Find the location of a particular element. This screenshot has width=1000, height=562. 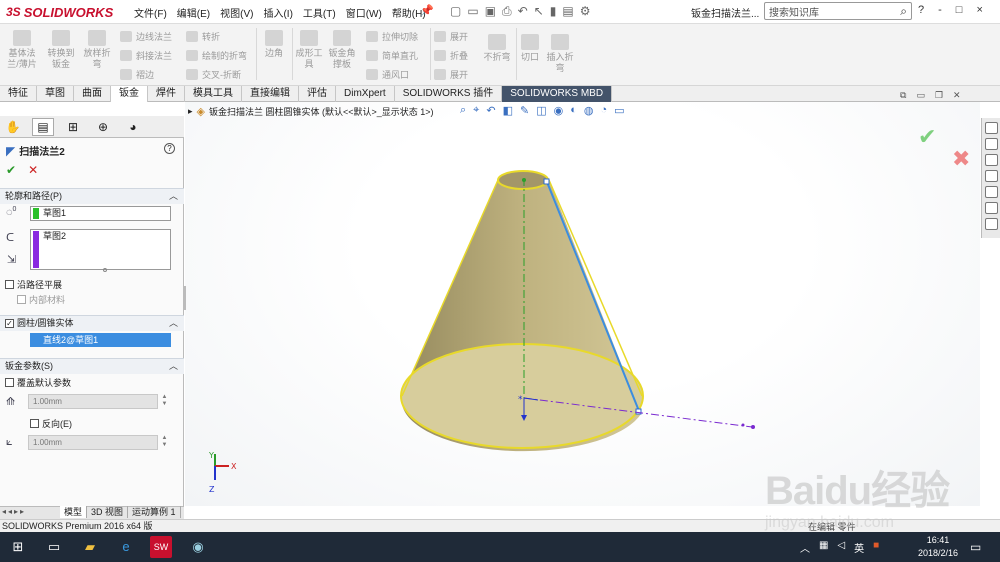

menu-view: 视图(V) is located at coordinates (236, 12).